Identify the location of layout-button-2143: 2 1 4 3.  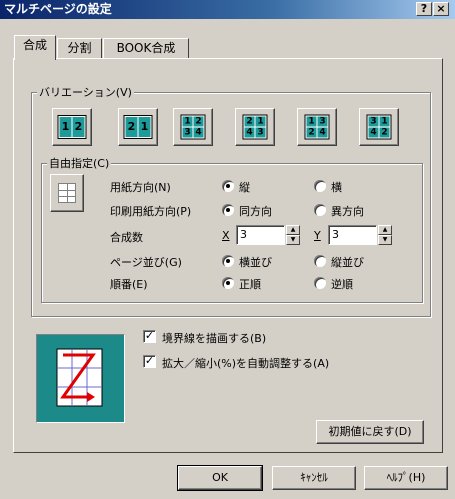
(255, 127).